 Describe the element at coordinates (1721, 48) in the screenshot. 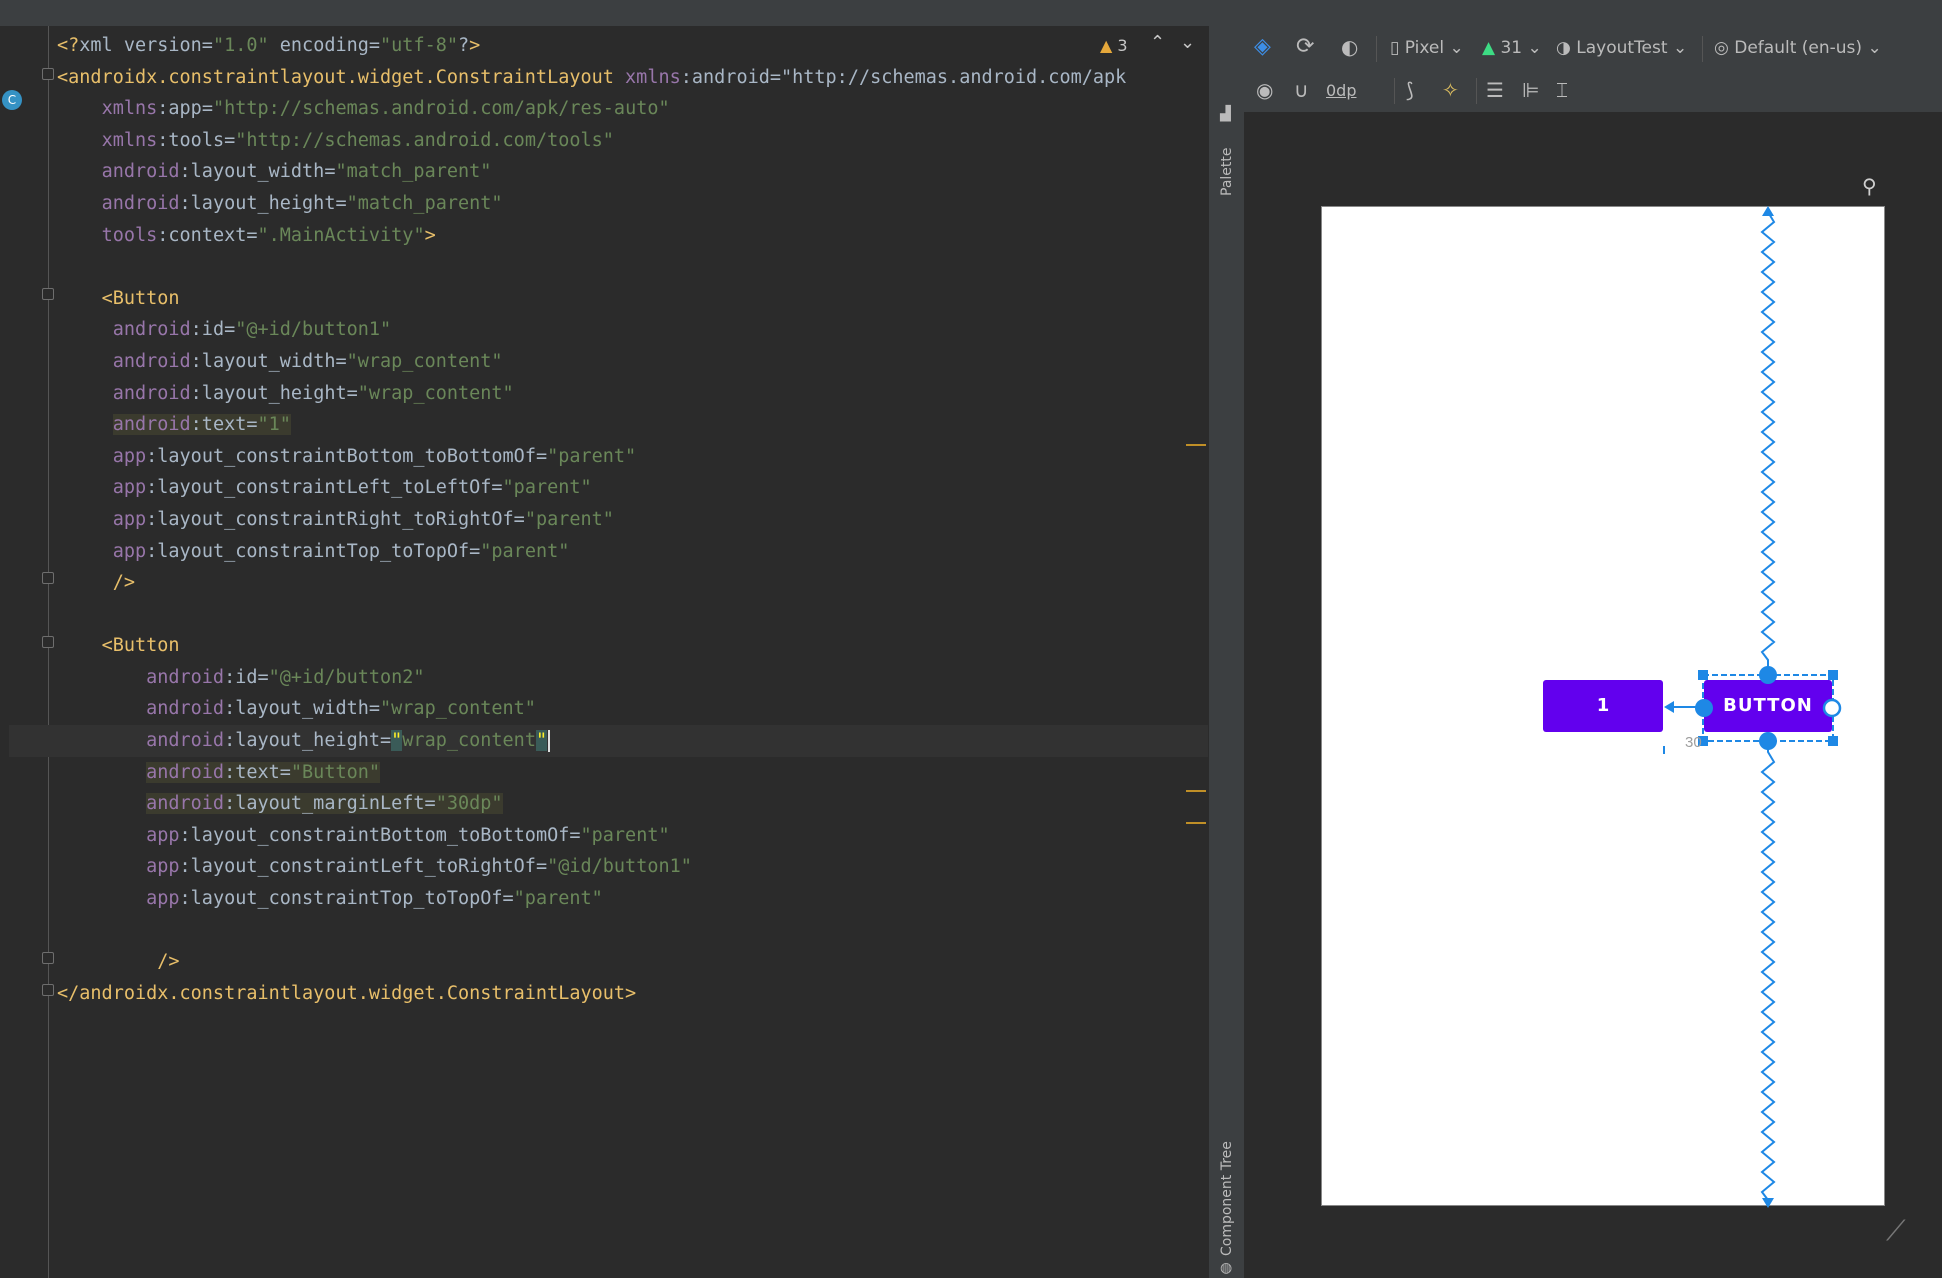

I see `globe-icon: ◎` at that location.